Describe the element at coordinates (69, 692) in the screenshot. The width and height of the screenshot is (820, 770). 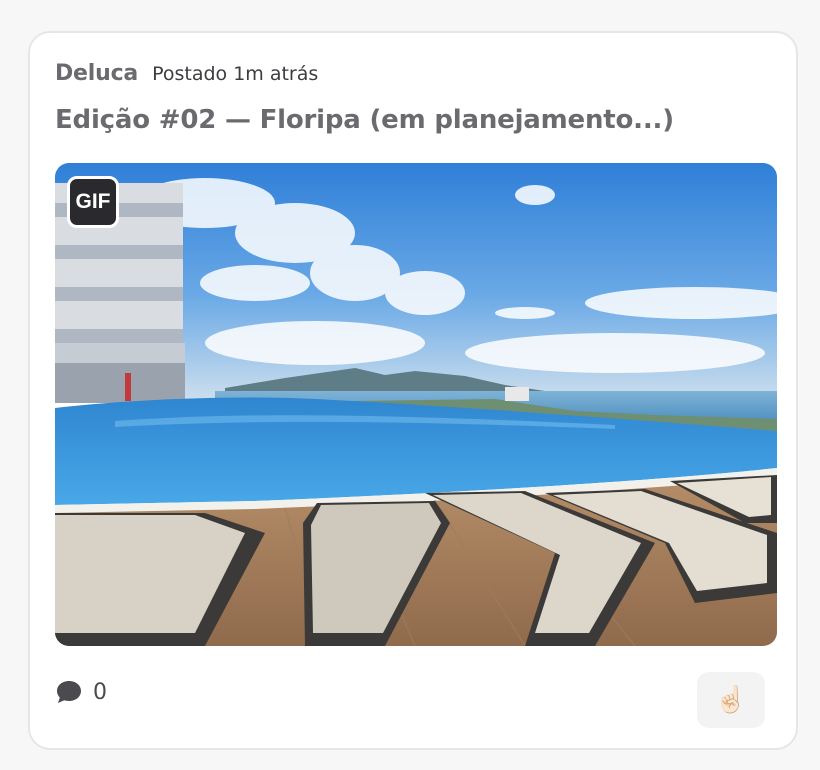
I see `speech-bubble-icon` at that location.